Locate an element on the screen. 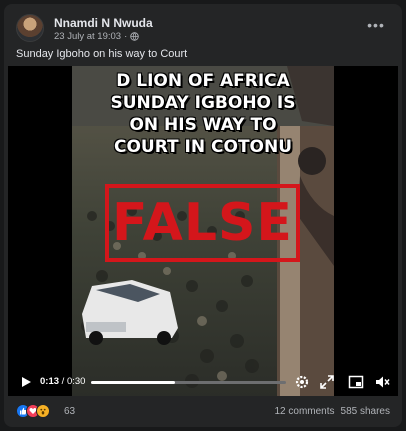 The image size is (406, 431). play-icon is located at coordinates (26, 382).